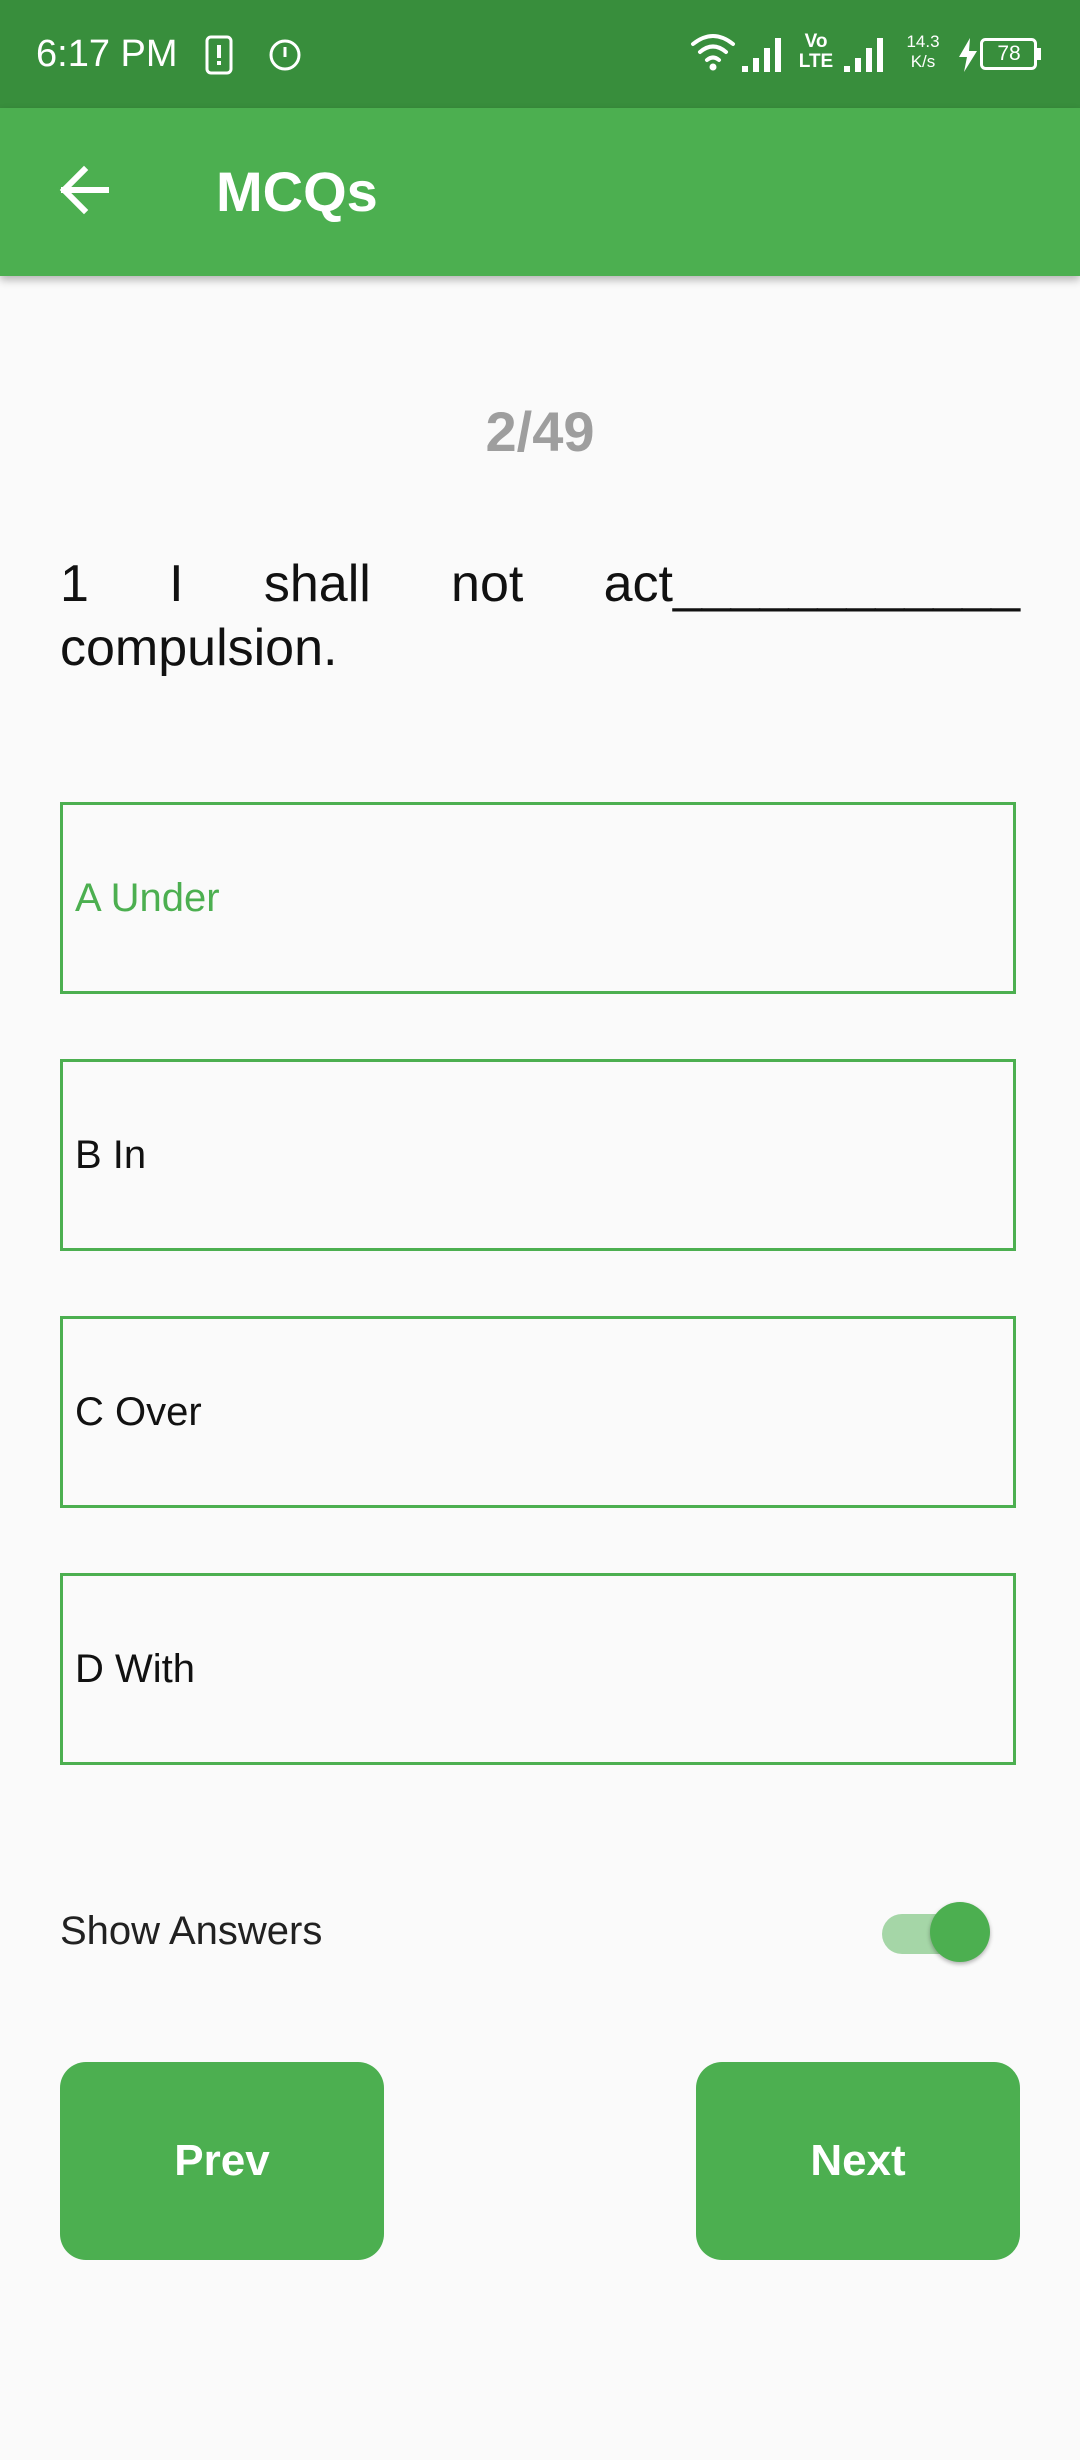  What do you see at coordinates (713, 54) in the screenshot?
I see `wifi-icon` at bounding box center [713, 54].